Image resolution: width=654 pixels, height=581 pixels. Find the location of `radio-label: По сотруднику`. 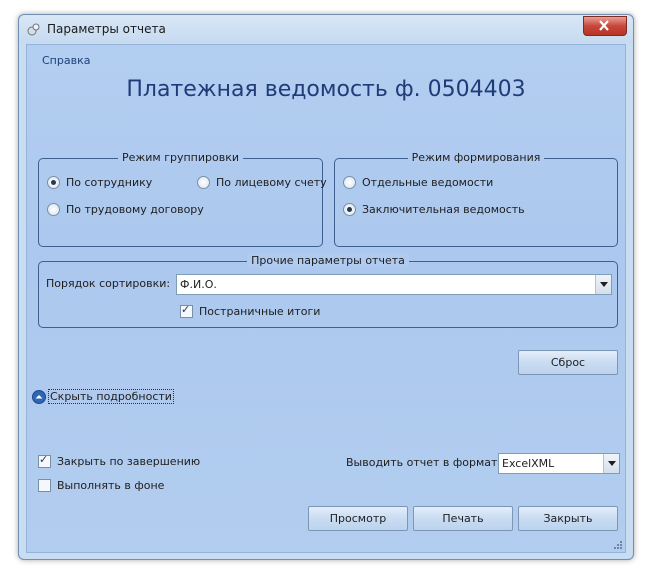

radio-label: По сотруднику is located at coordinates (109, 182).